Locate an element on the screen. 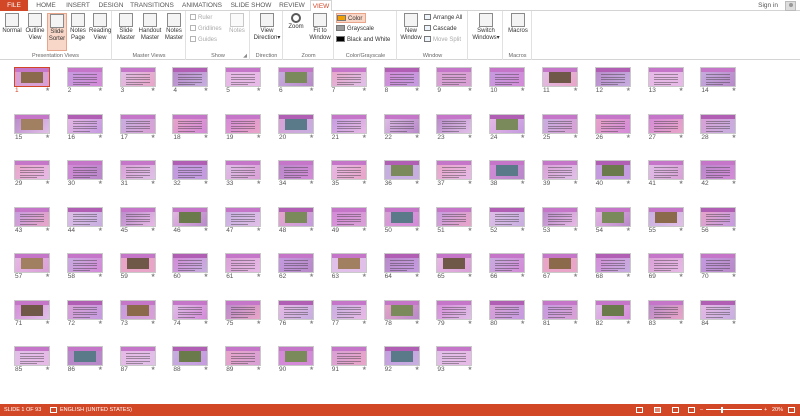 The height and width of the screenshot is (416, 800). slide-thumbnail: 25 ★ is located at coordinates (560, 127).